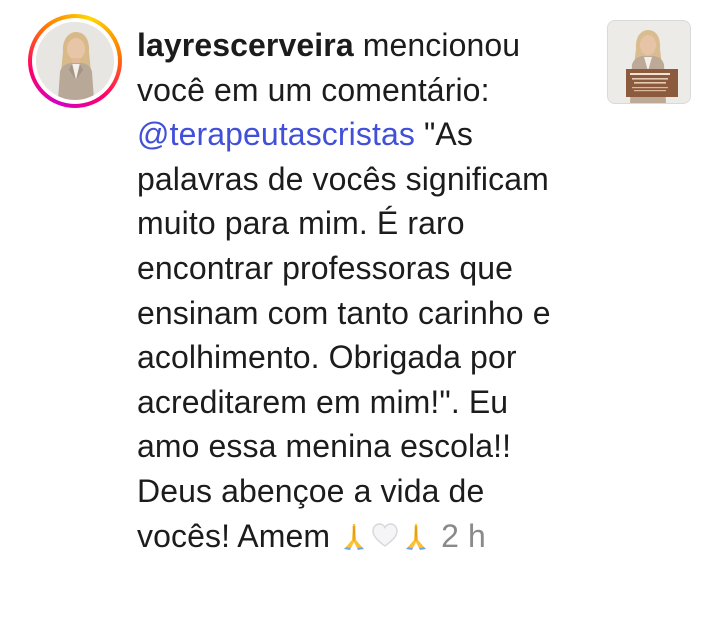 The height and width of the screenshot is (626, 720). I want to click on avatar, so click(75, 61).